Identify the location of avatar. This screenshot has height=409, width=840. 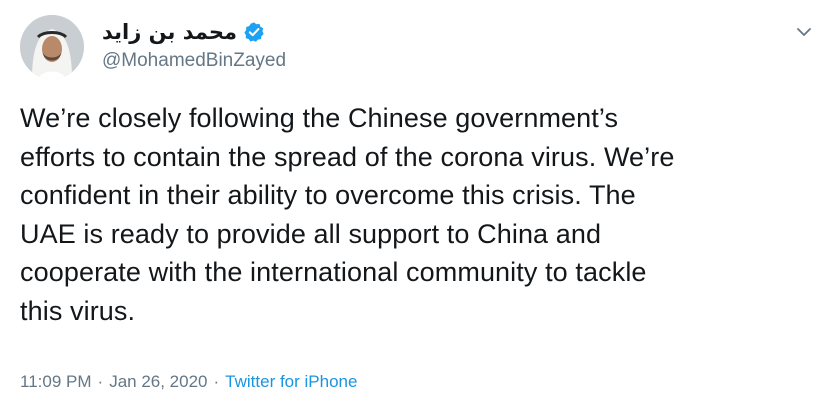
(52, 47).